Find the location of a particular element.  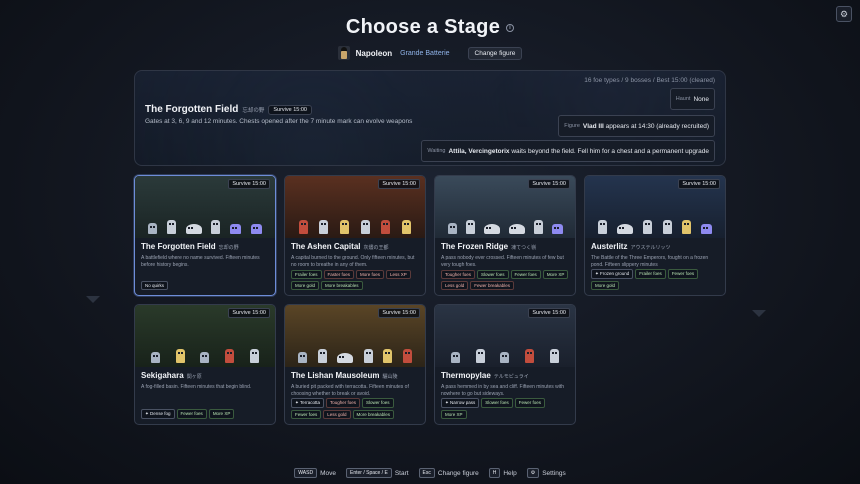

current-figure: Napoleon Grande Batterie Change figure is located at coordinates (430, 53).